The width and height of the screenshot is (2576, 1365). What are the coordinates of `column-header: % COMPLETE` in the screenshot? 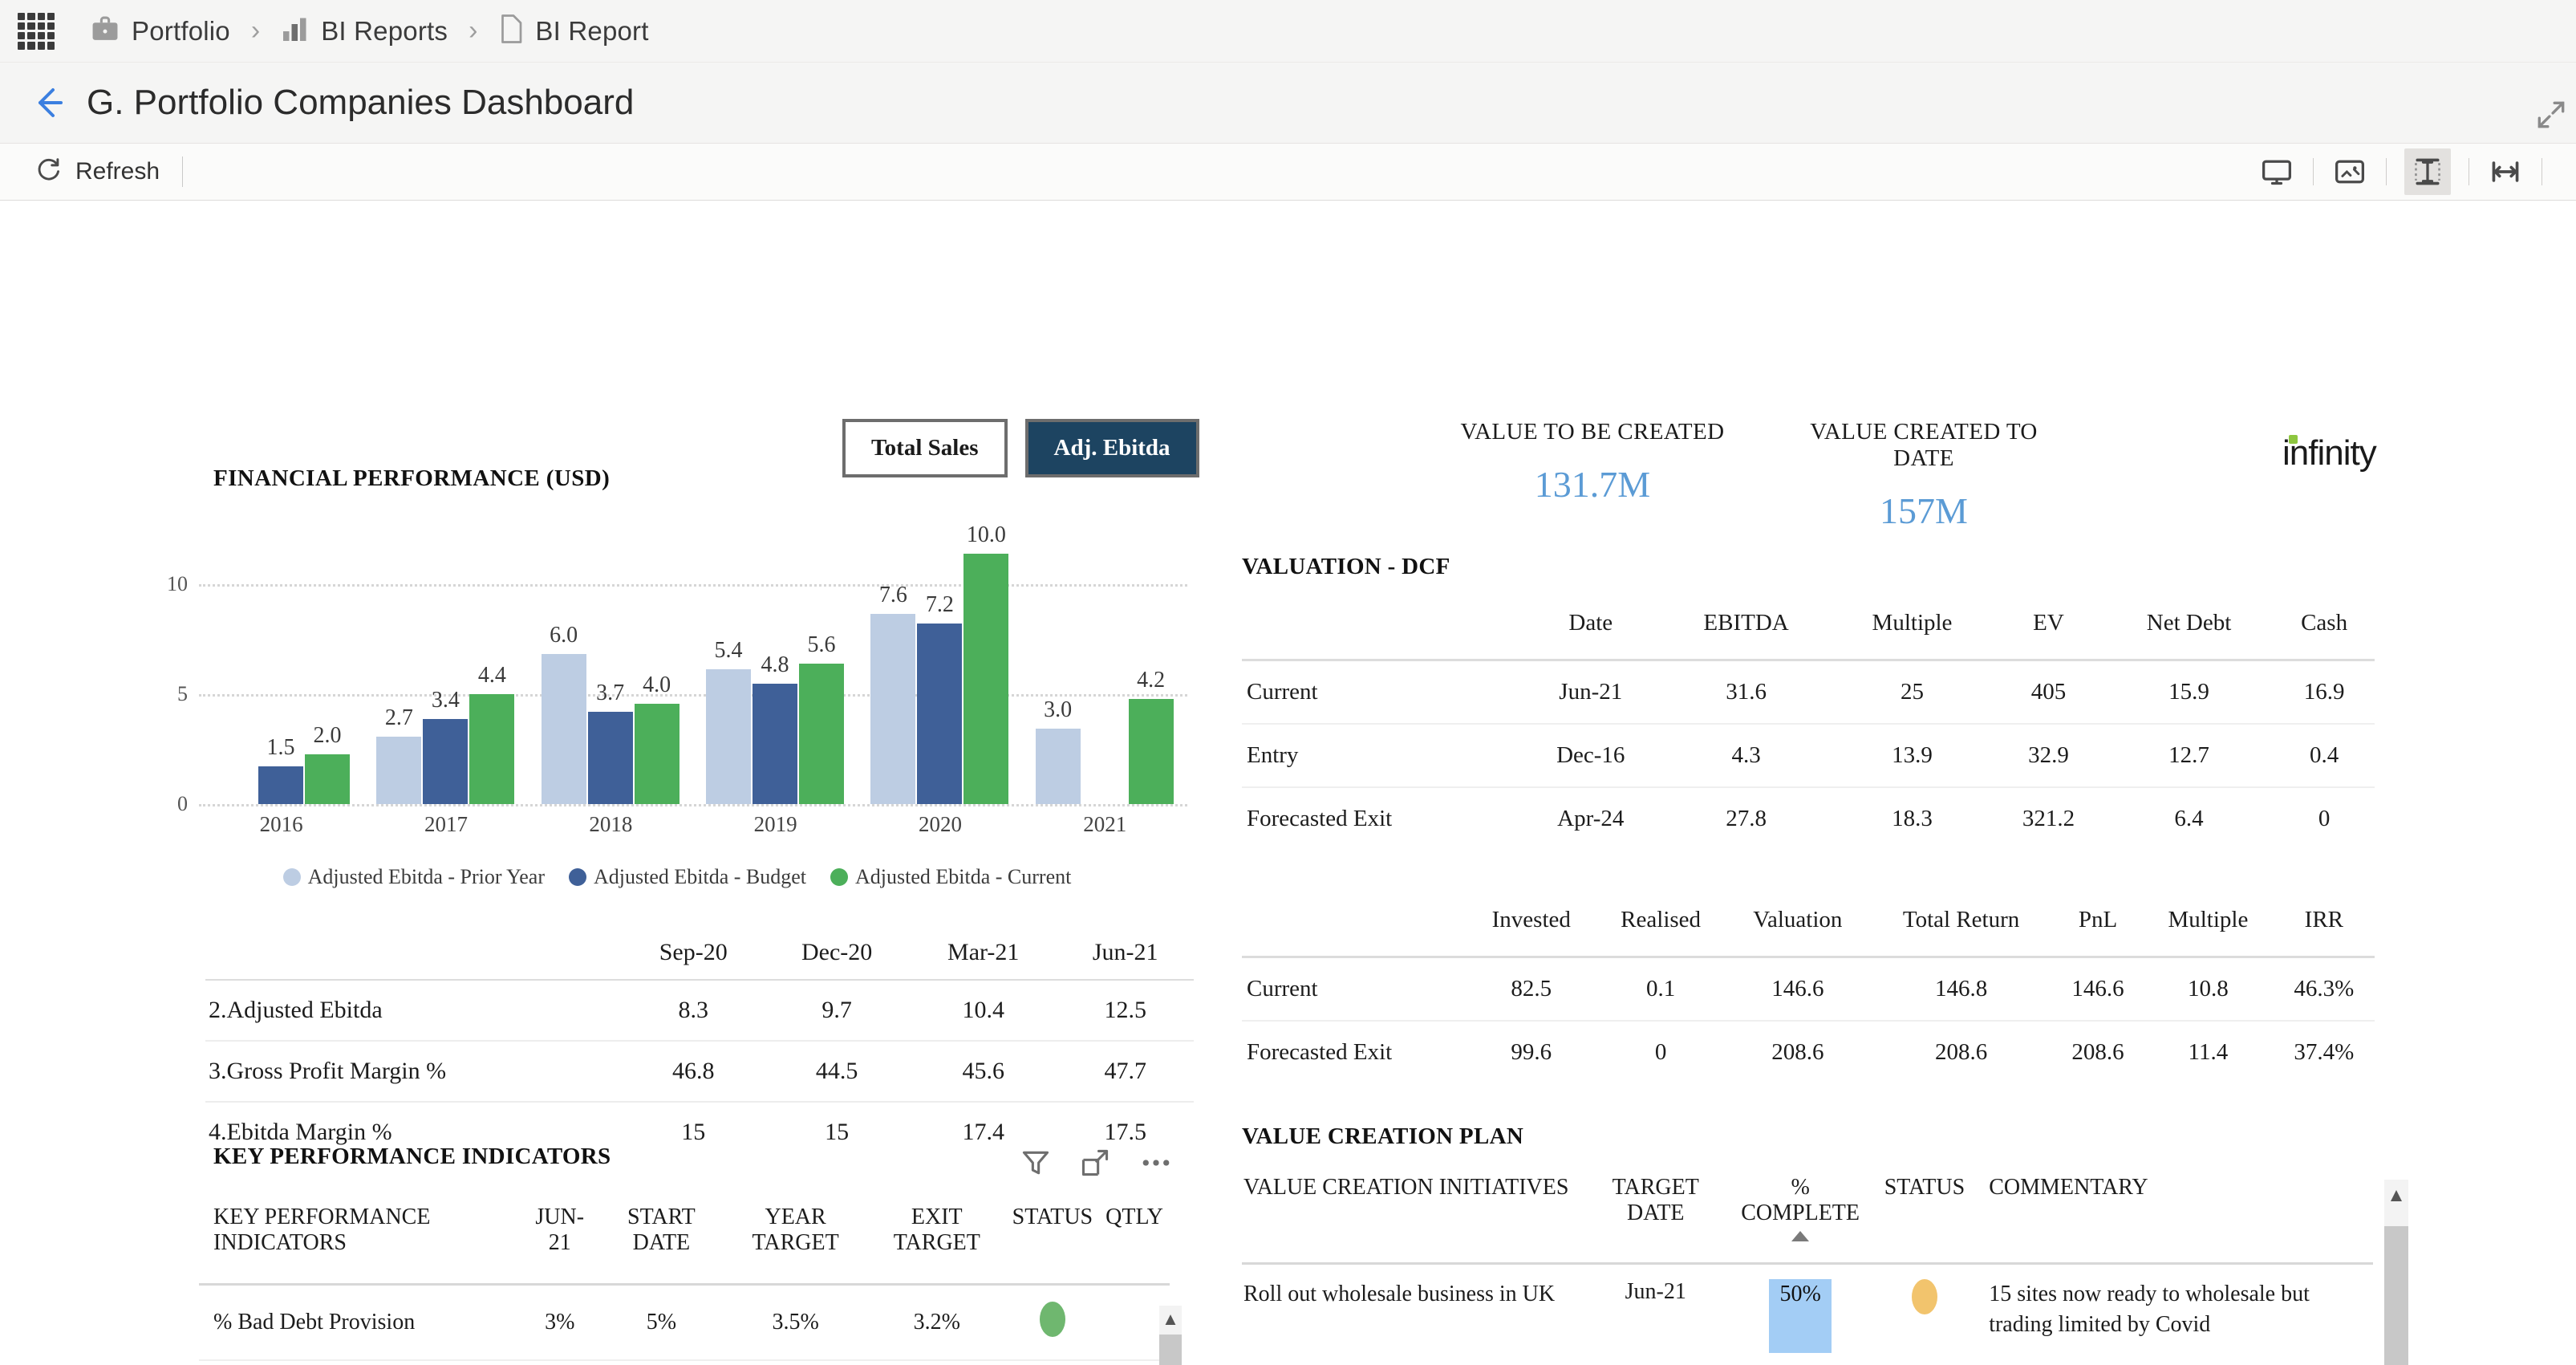 It's located at (1800, 1218).